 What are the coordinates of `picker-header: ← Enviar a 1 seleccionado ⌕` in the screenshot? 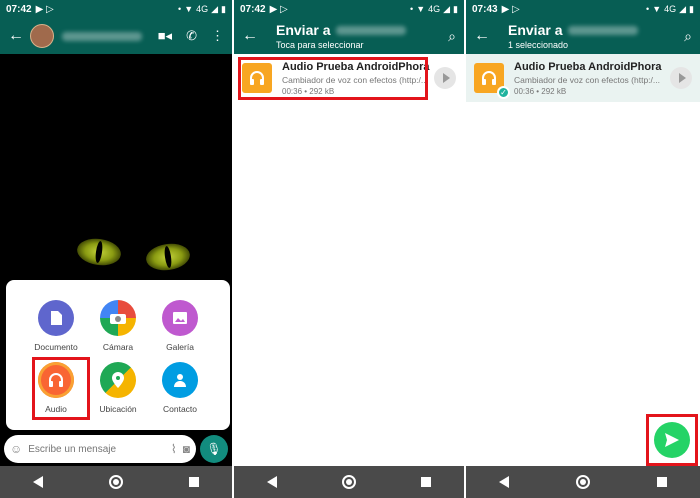 It's located at (583, 36).